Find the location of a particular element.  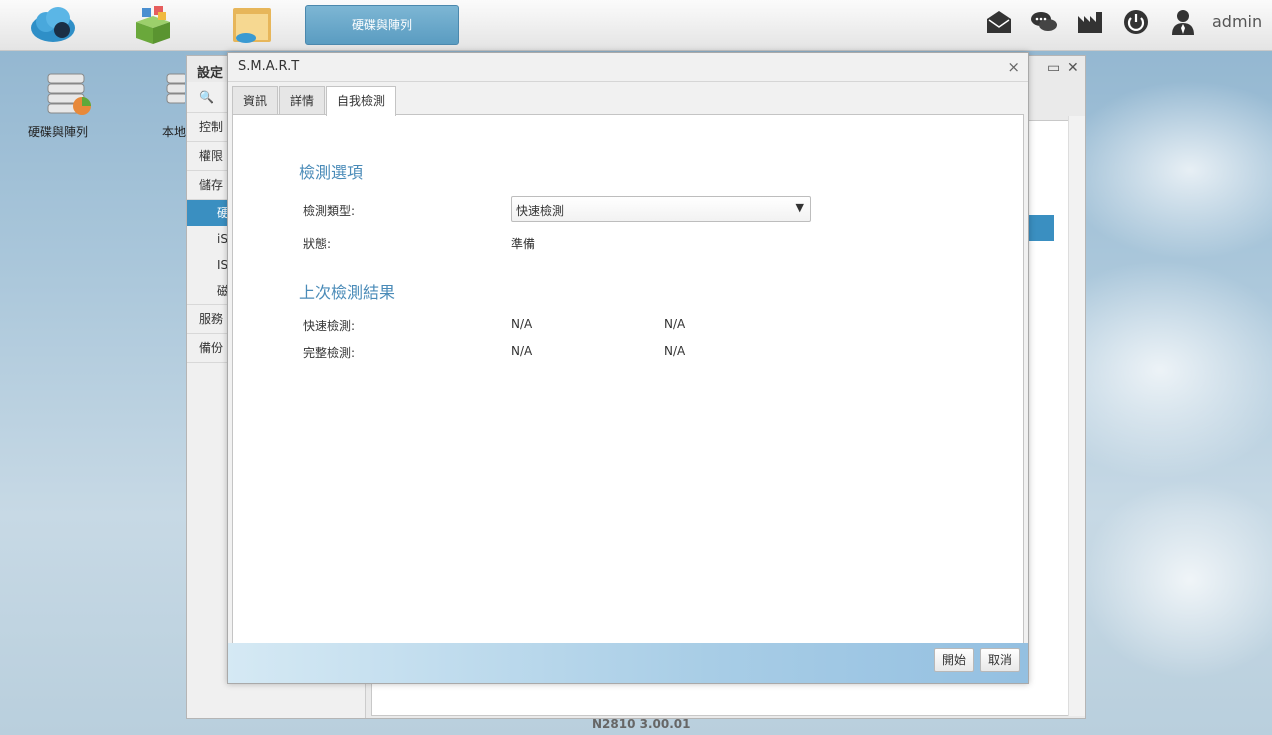

dialog-title: S.M.A.R.T is located at coordinates (269, 66).